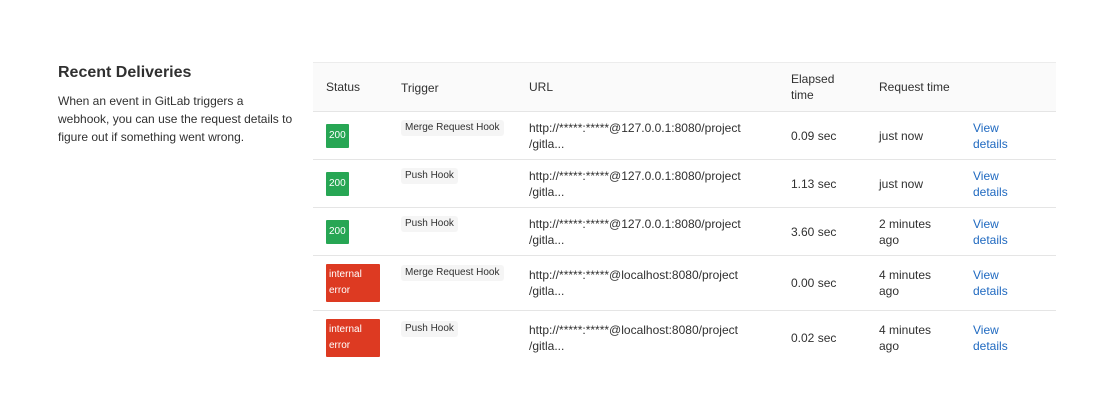 The width and height of the screenshot is (1115, 409). What do you see at coordinates (343, 87) in the screenshot?
I see `column-header-status: Status` at bounding box center [343, 87].